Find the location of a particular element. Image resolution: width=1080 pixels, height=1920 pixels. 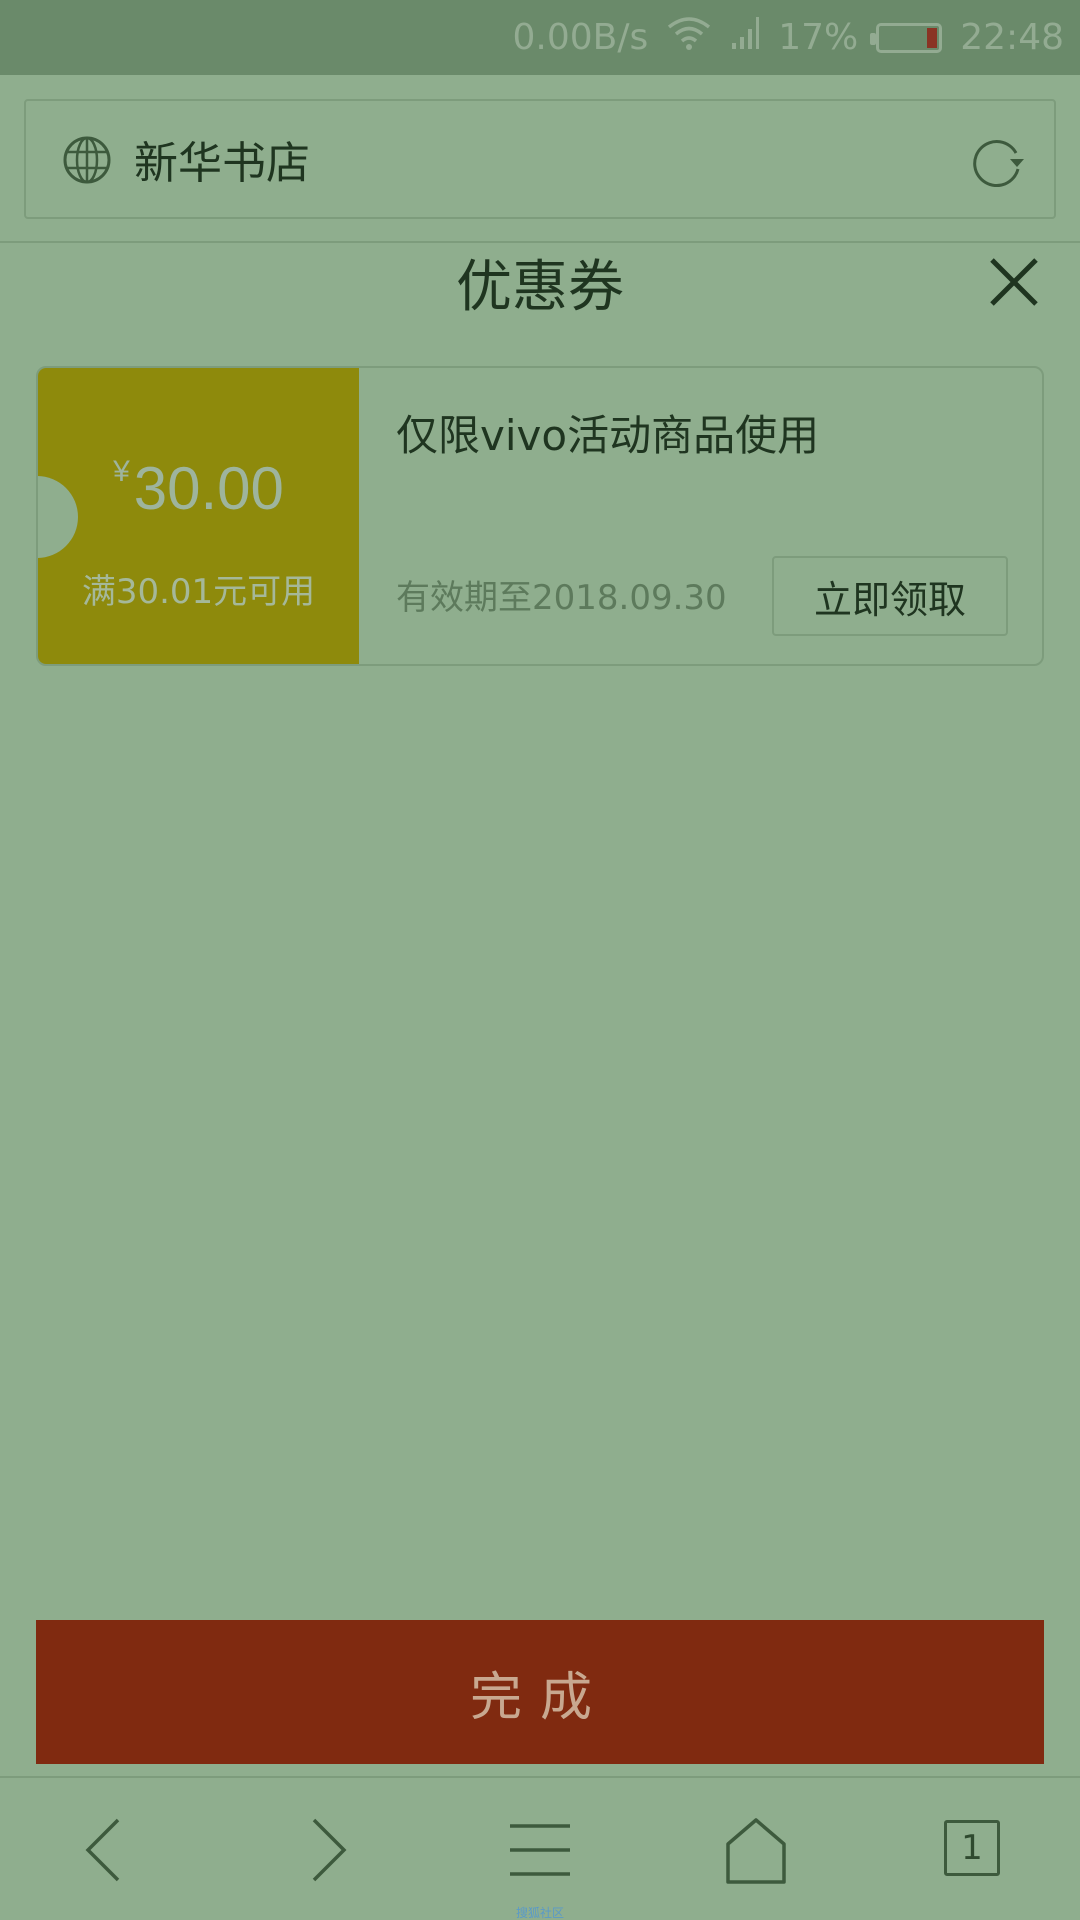

clock: 22:48 is located at coordinates (1012, 37).